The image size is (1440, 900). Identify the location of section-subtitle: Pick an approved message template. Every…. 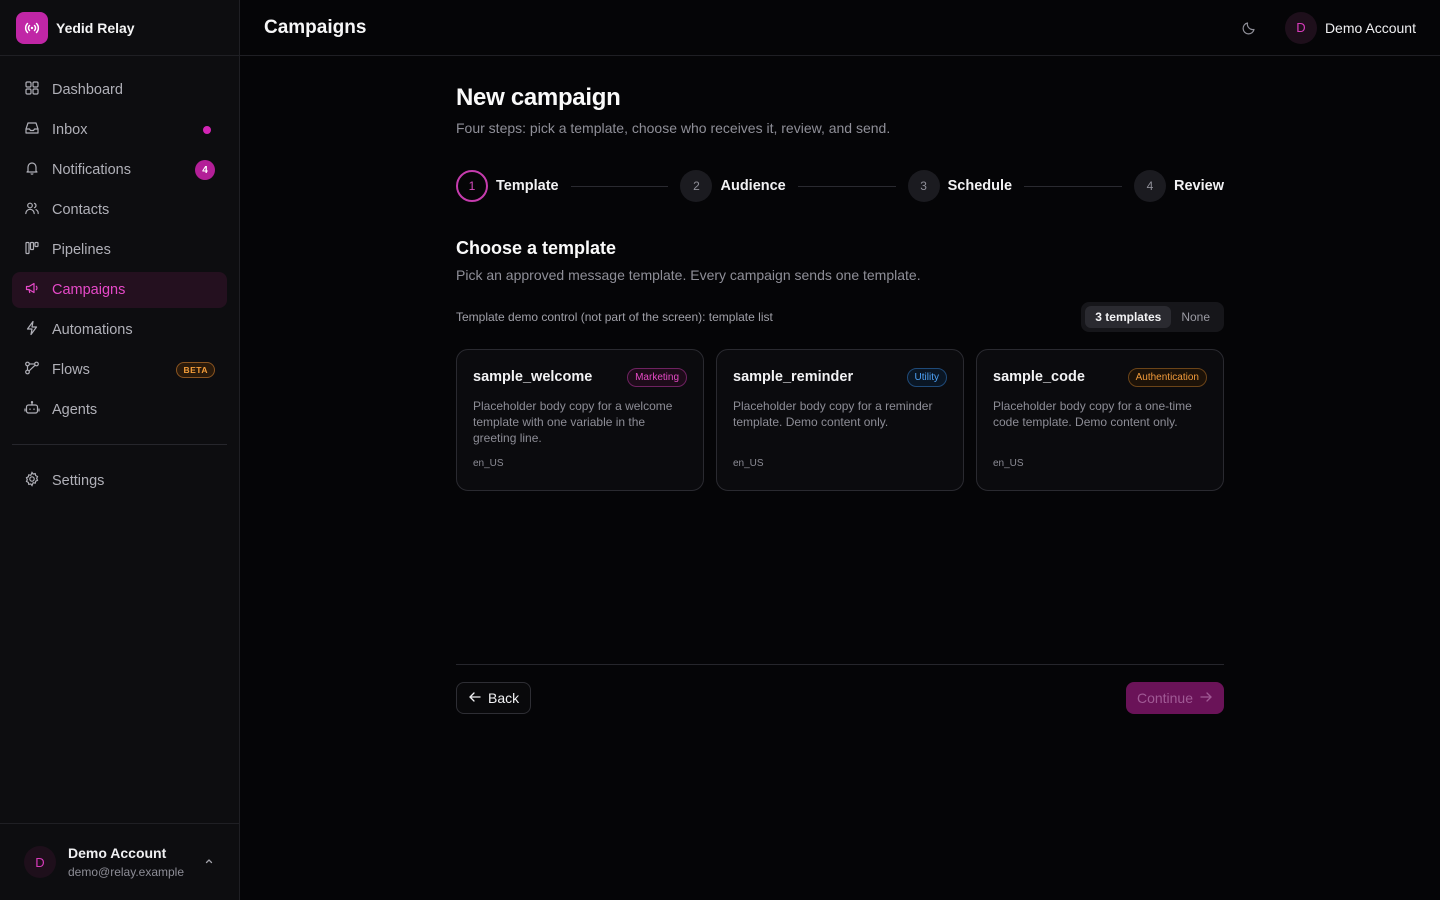
(688, 275).